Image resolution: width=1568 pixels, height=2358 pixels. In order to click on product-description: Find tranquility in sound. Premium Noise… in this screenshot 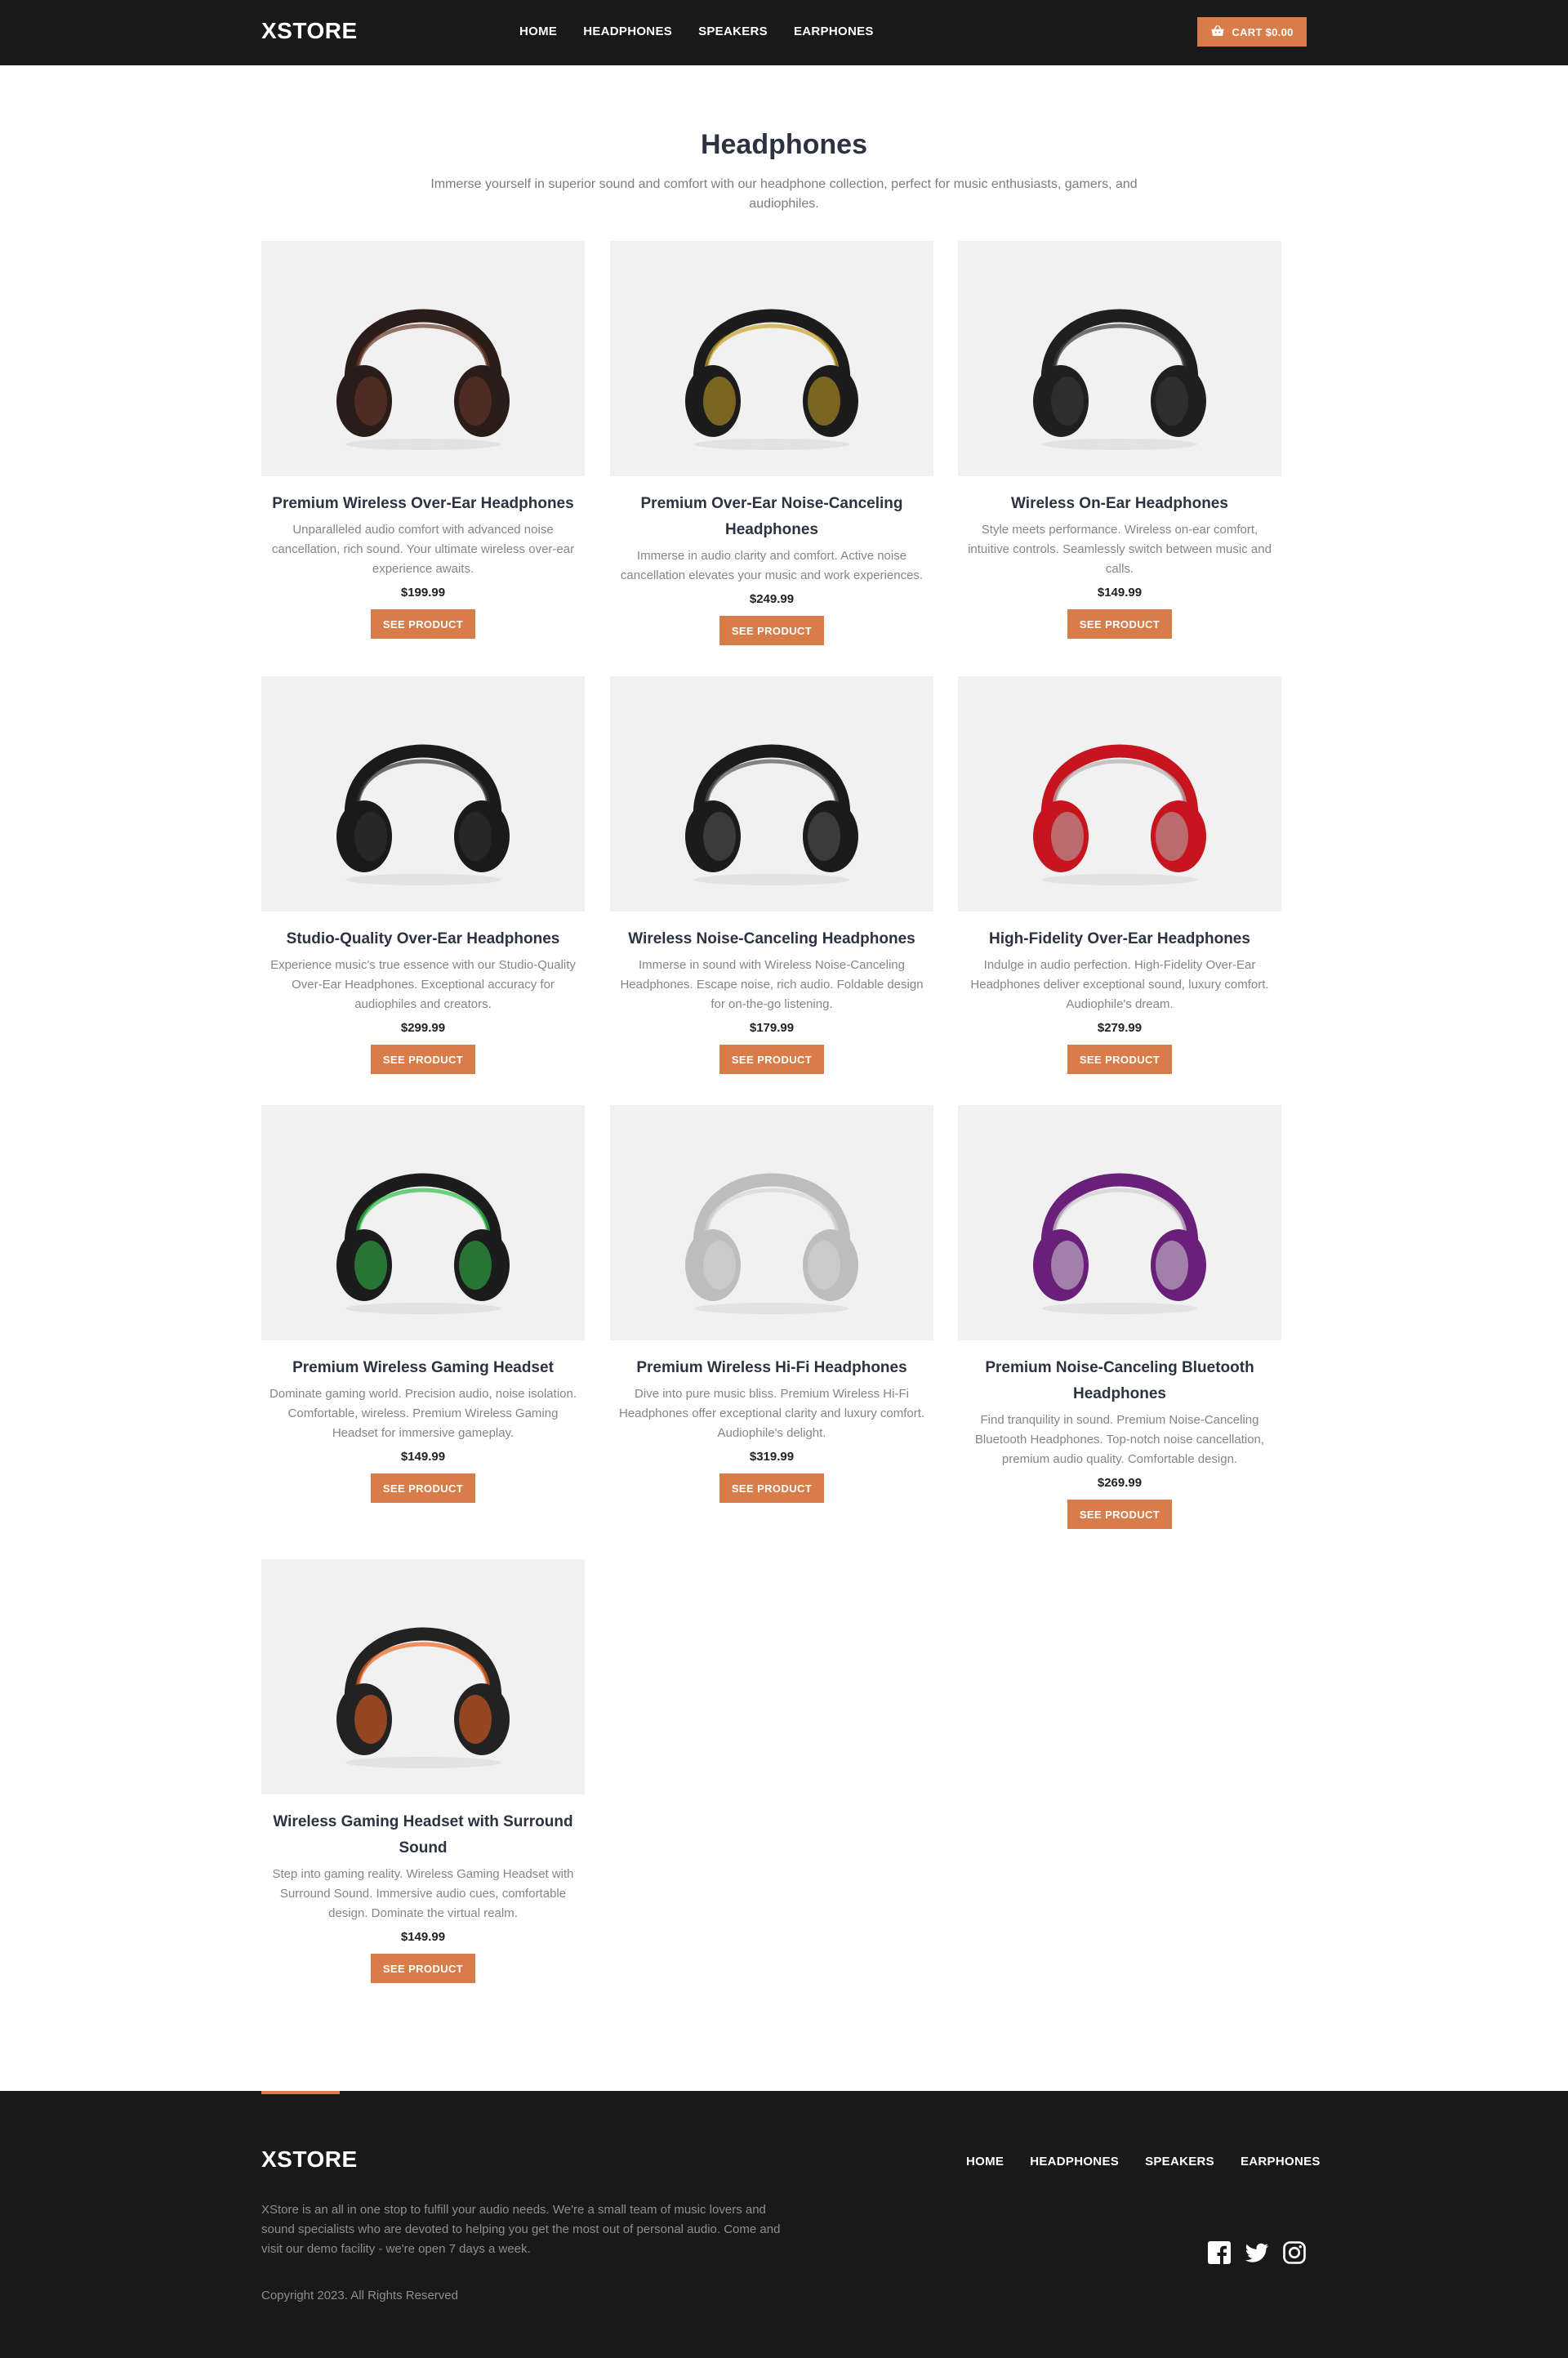, I will do `click(1119, 1439)`.